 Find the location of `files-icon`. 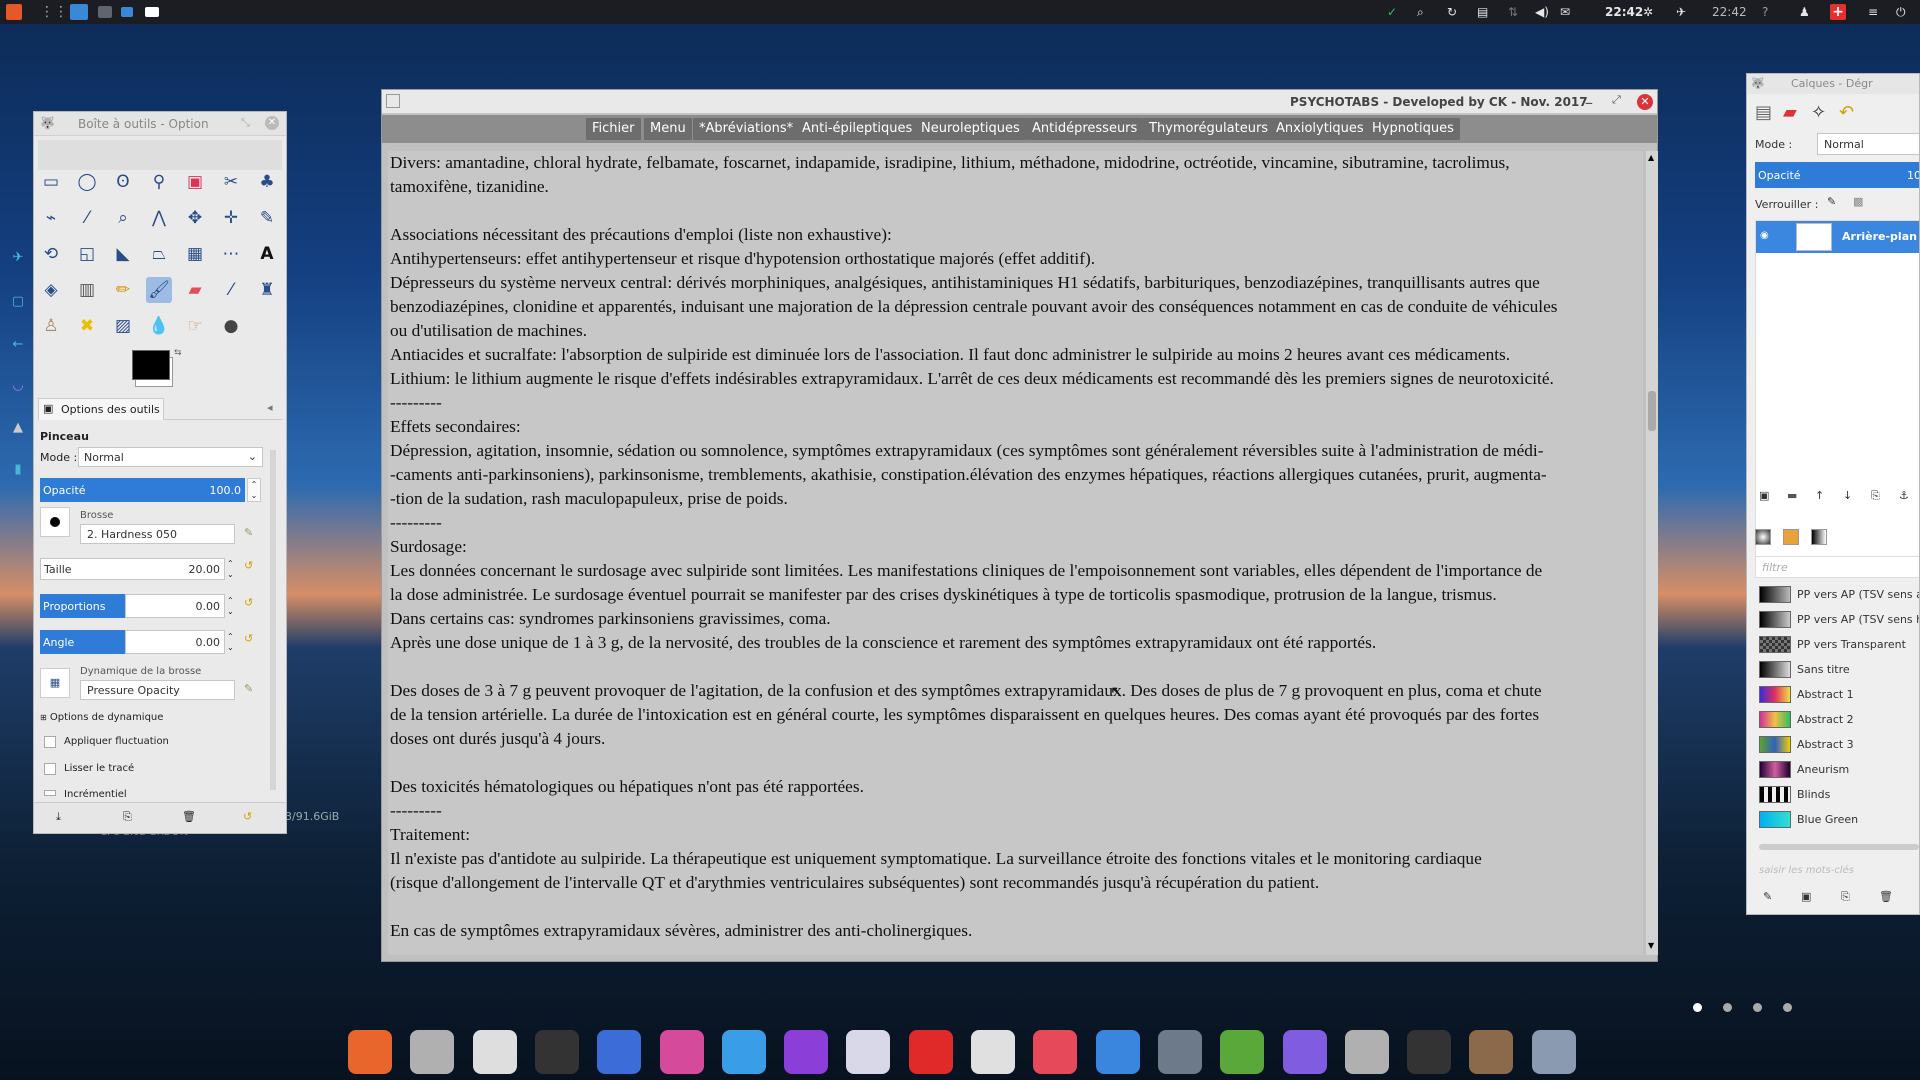

files-icon is located at coordinates (432, 1052).